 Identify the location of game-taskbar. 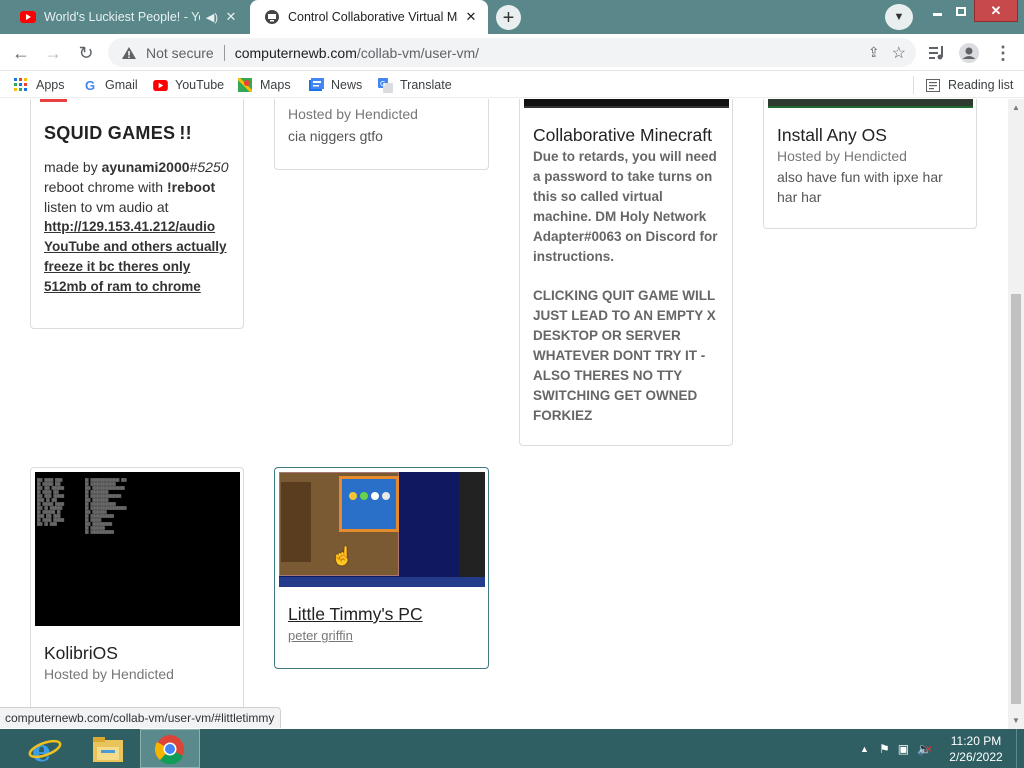
(382, 582).